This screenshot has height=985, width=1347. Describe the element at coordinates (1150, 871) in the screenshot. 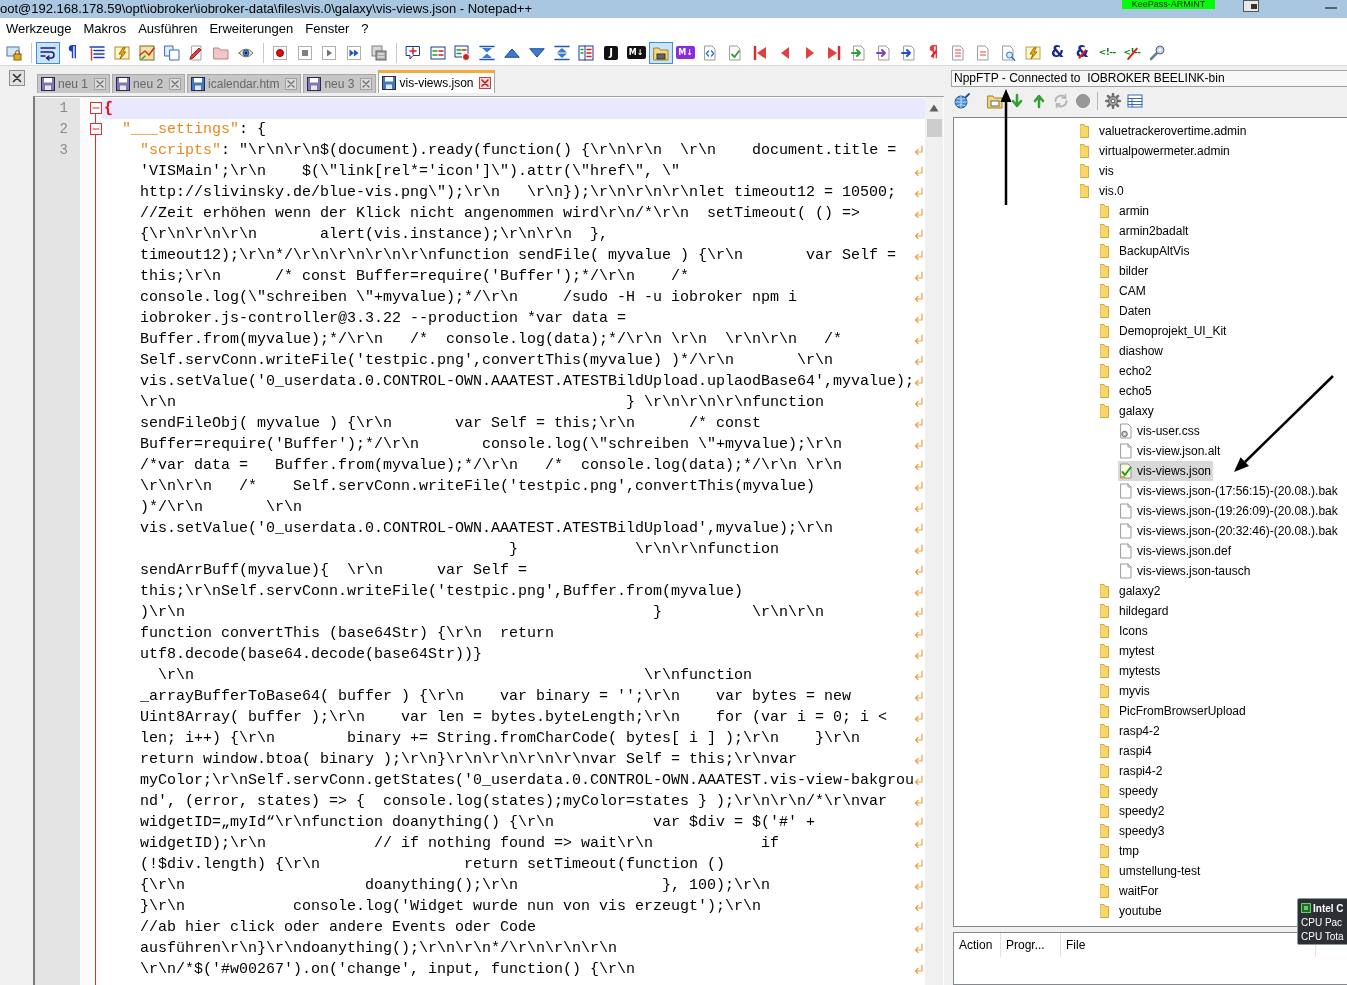

I see `tree-item: umstellung-test` at that location.